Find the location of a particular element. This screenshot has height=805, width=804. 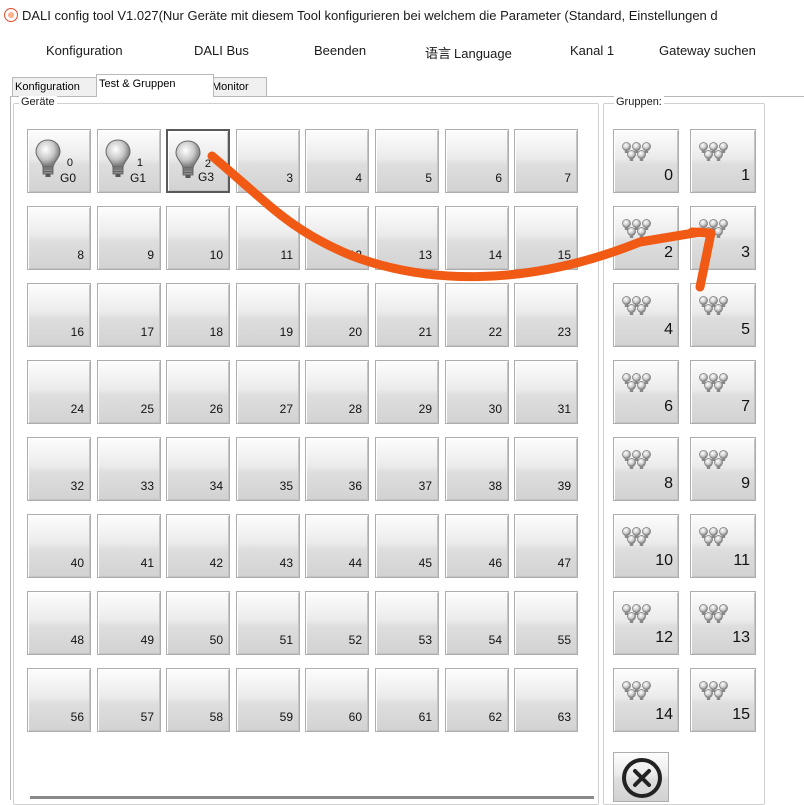

device-button: 62 is located at coordinates (477, 700).